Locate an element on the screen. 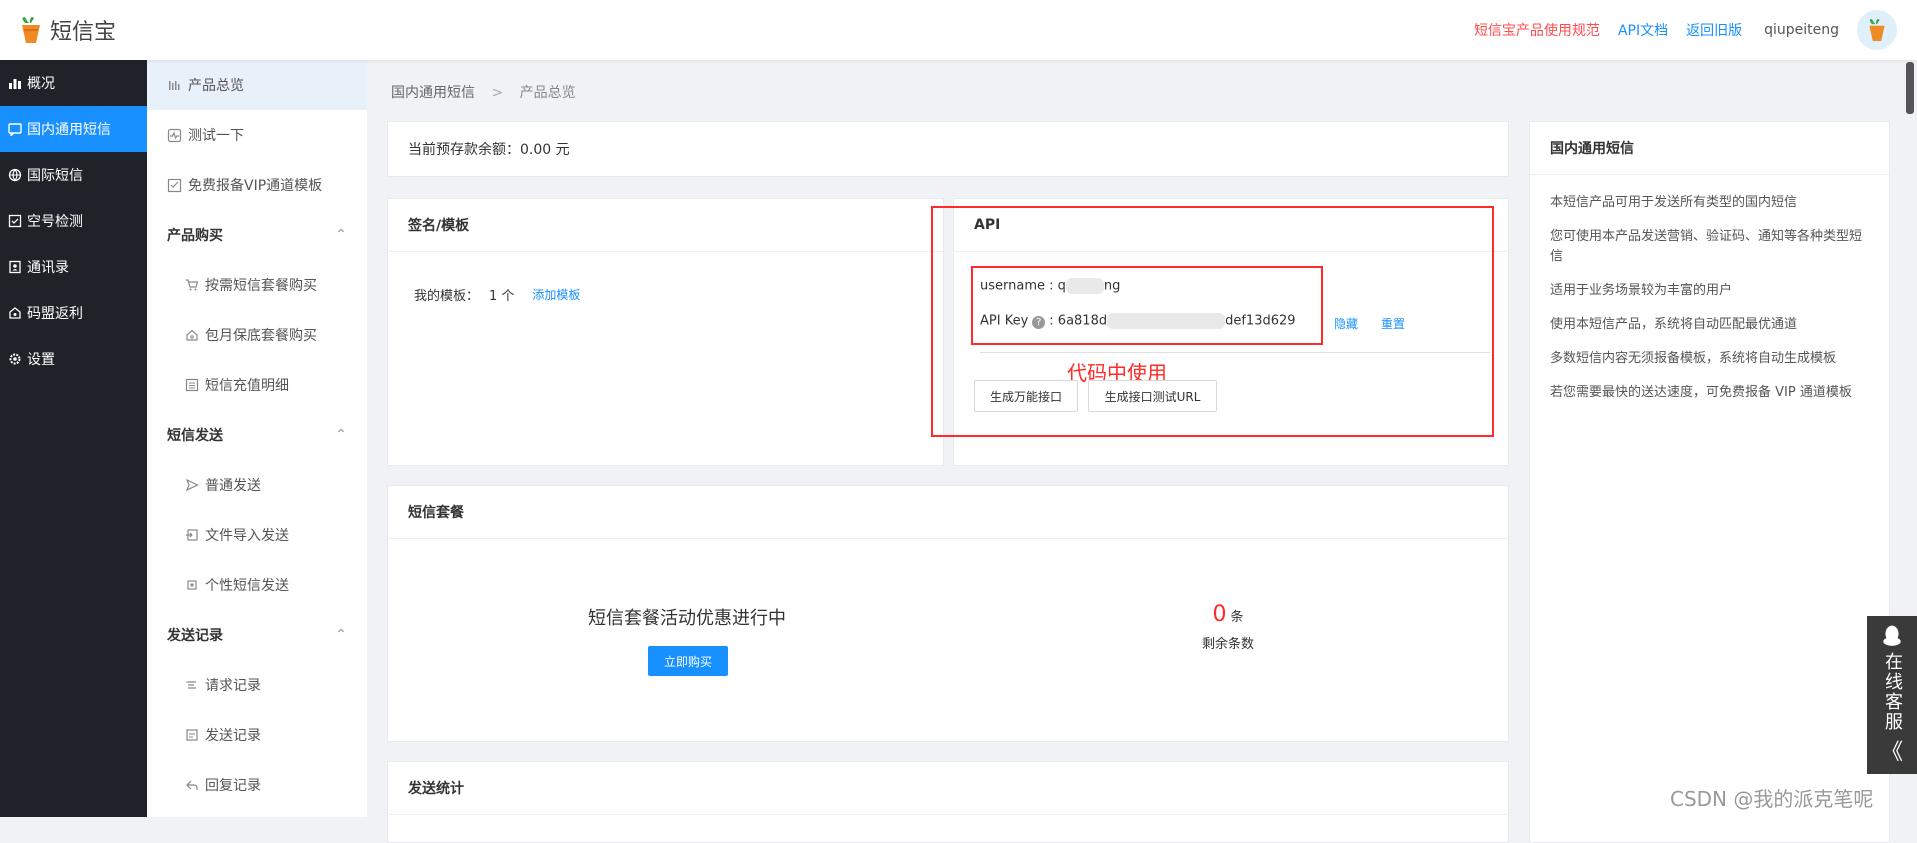  nav-label: 设置 is located at coordinates (41, 360).